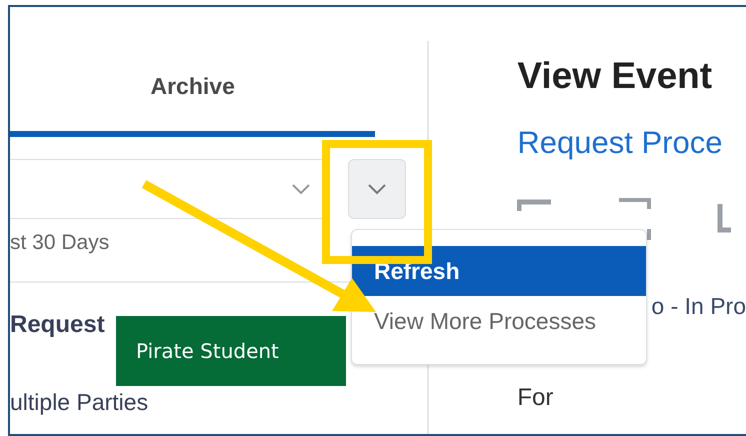 The image size is (746, 436). I want to click on section-heading: For, so click(535, 398).